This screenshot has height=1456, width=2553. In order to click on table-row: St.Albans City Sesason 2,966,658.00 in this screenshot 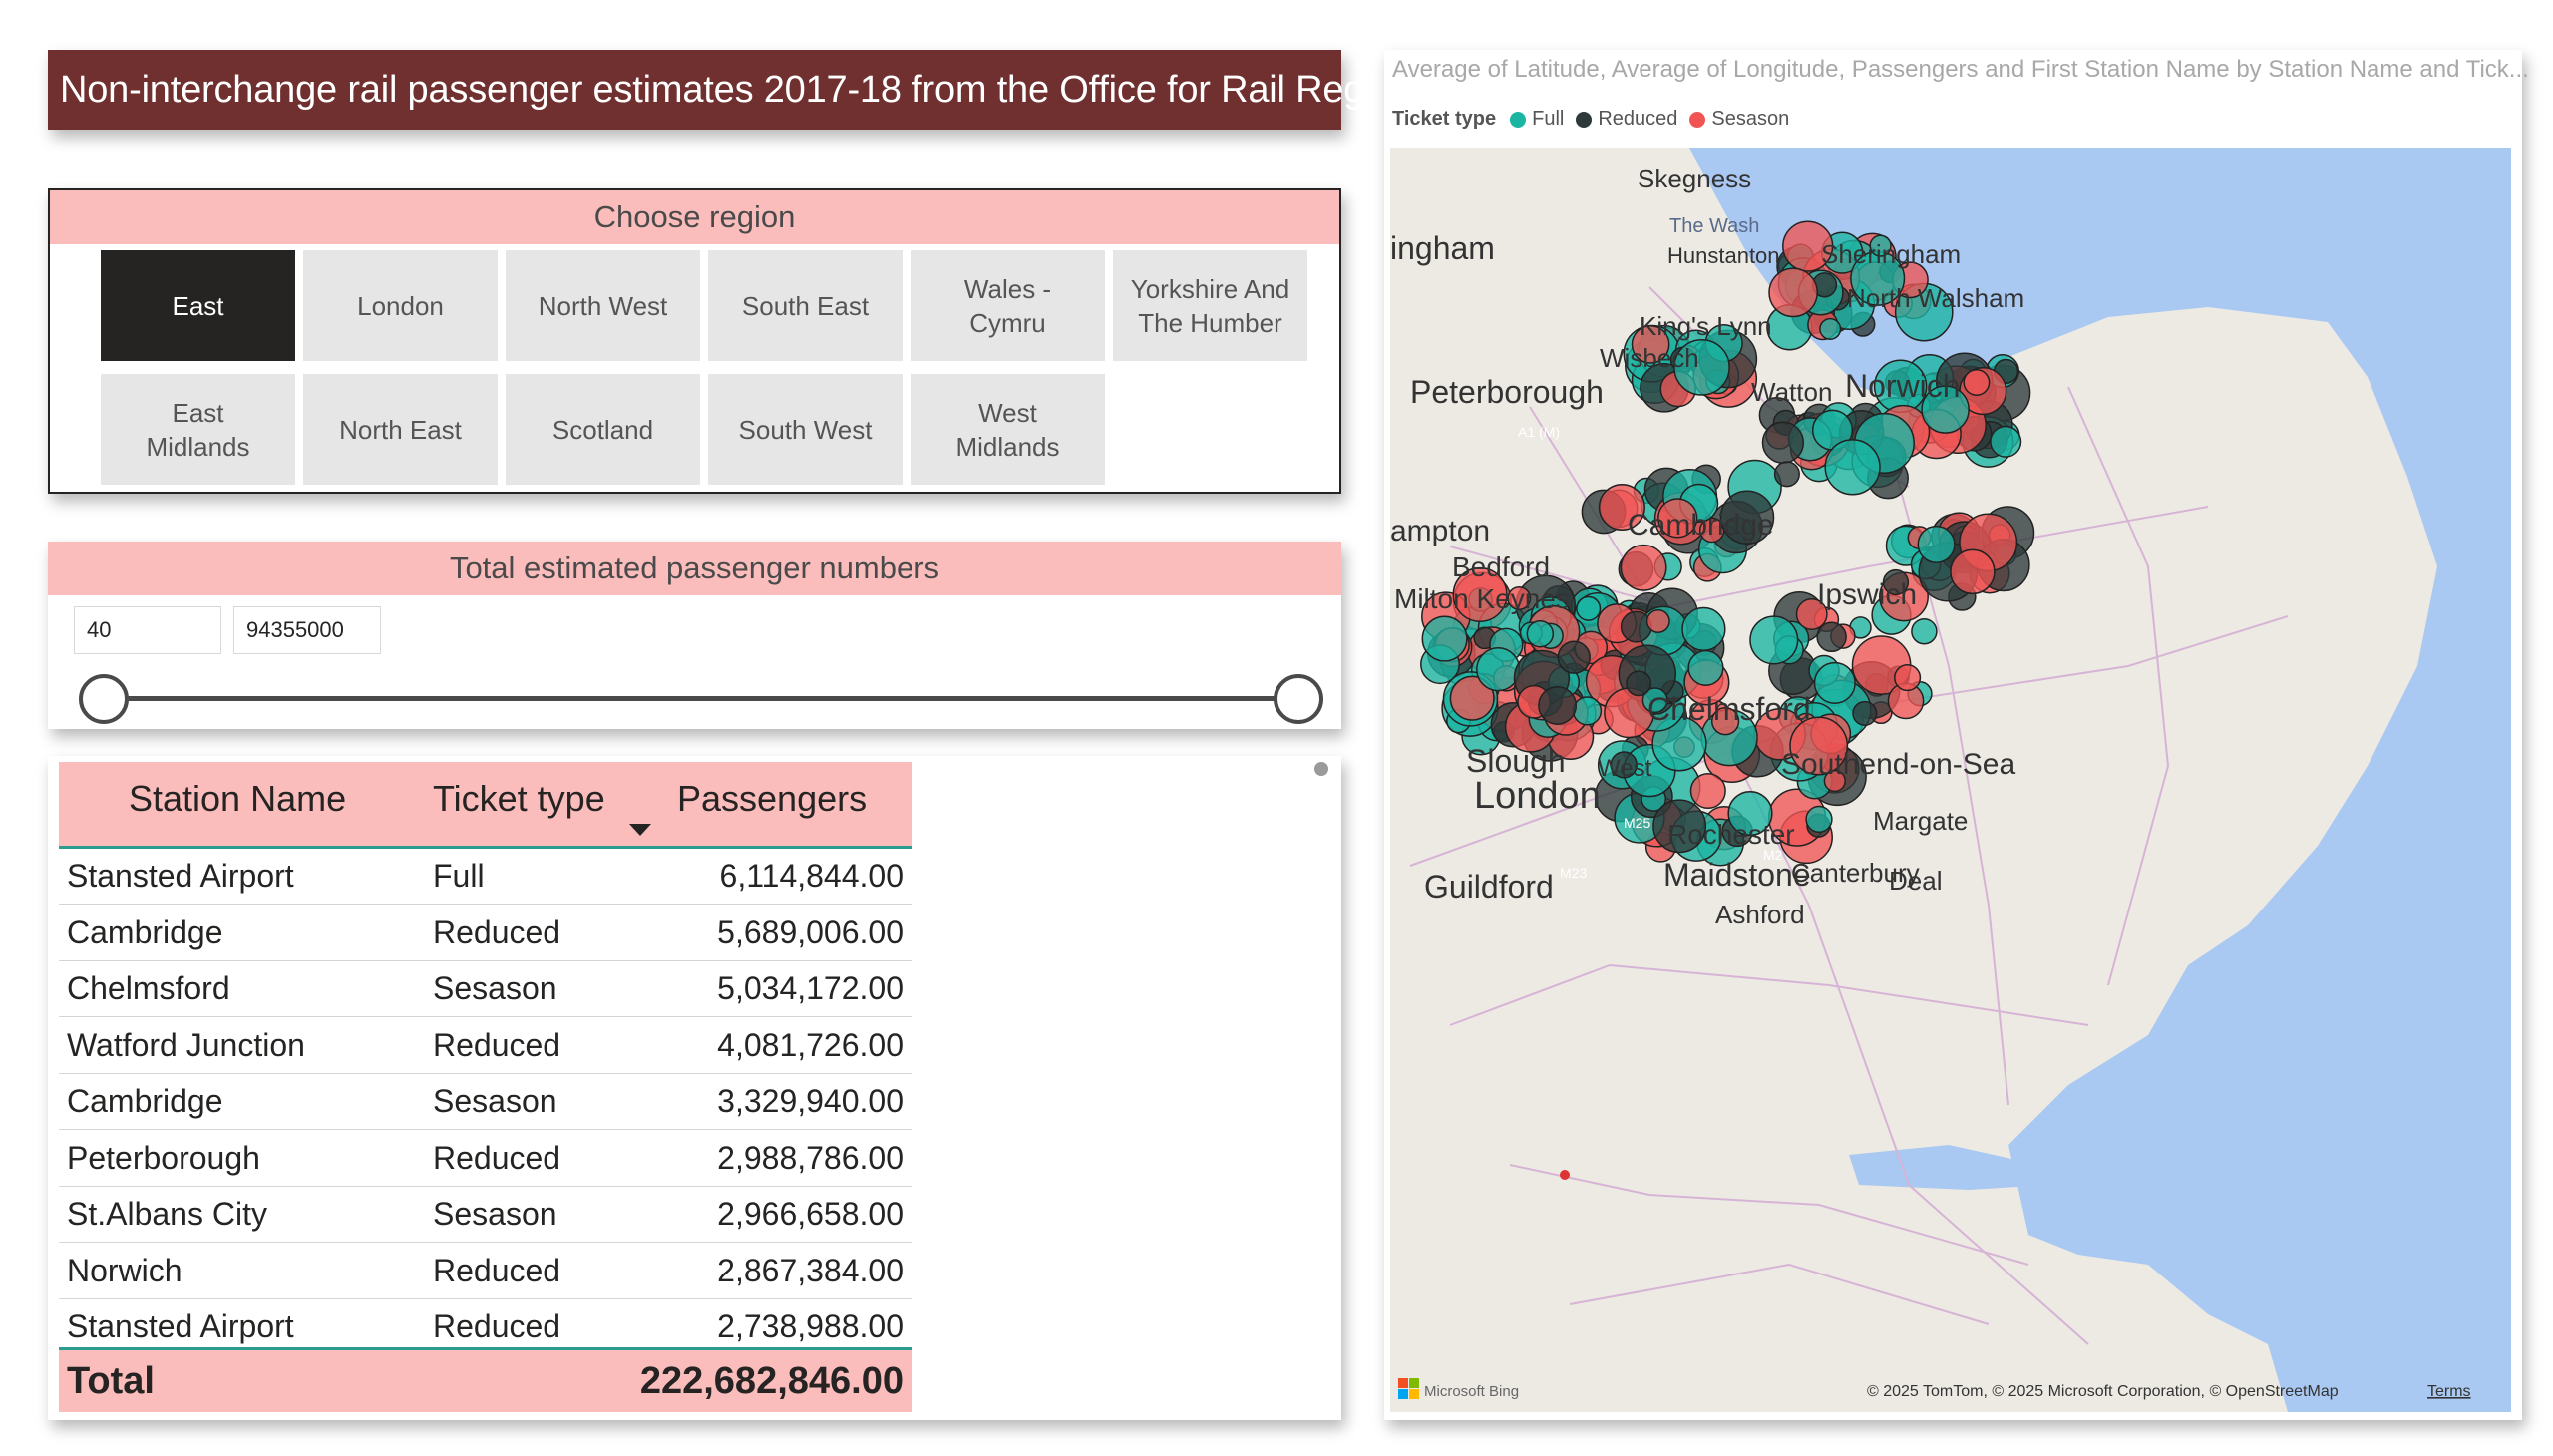, I will do `click(486, 1214)`.